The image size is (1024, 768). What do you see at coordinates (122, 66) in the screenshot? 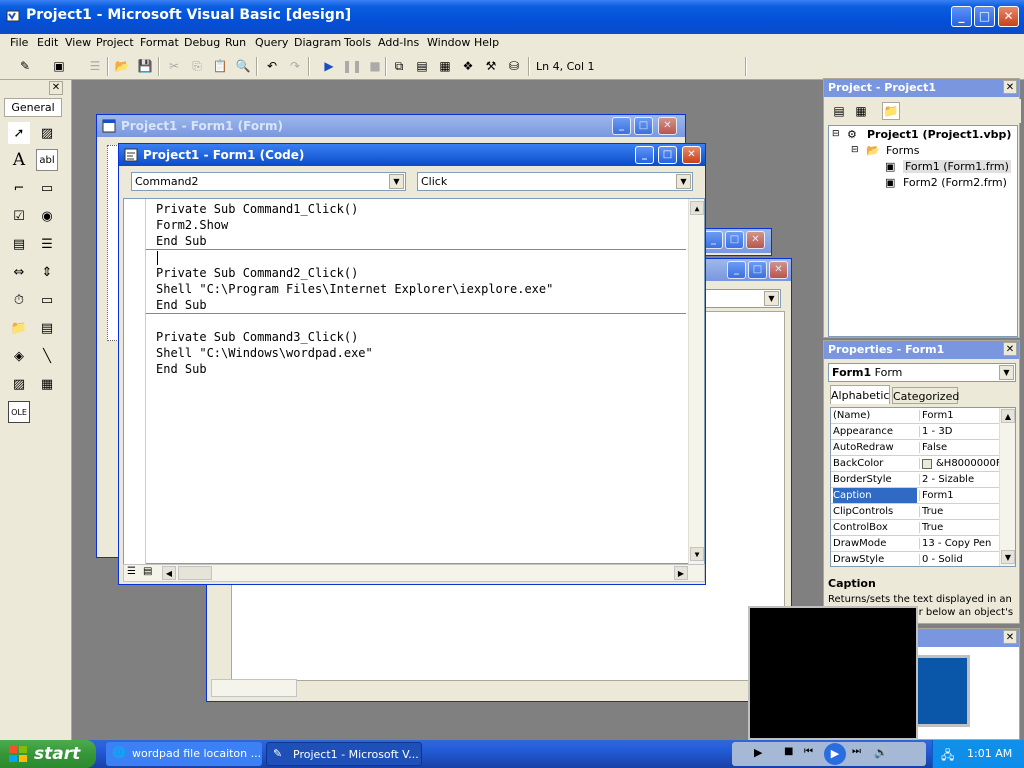
I see `open-project-icon: 📂` at bounding box center [122, 66].